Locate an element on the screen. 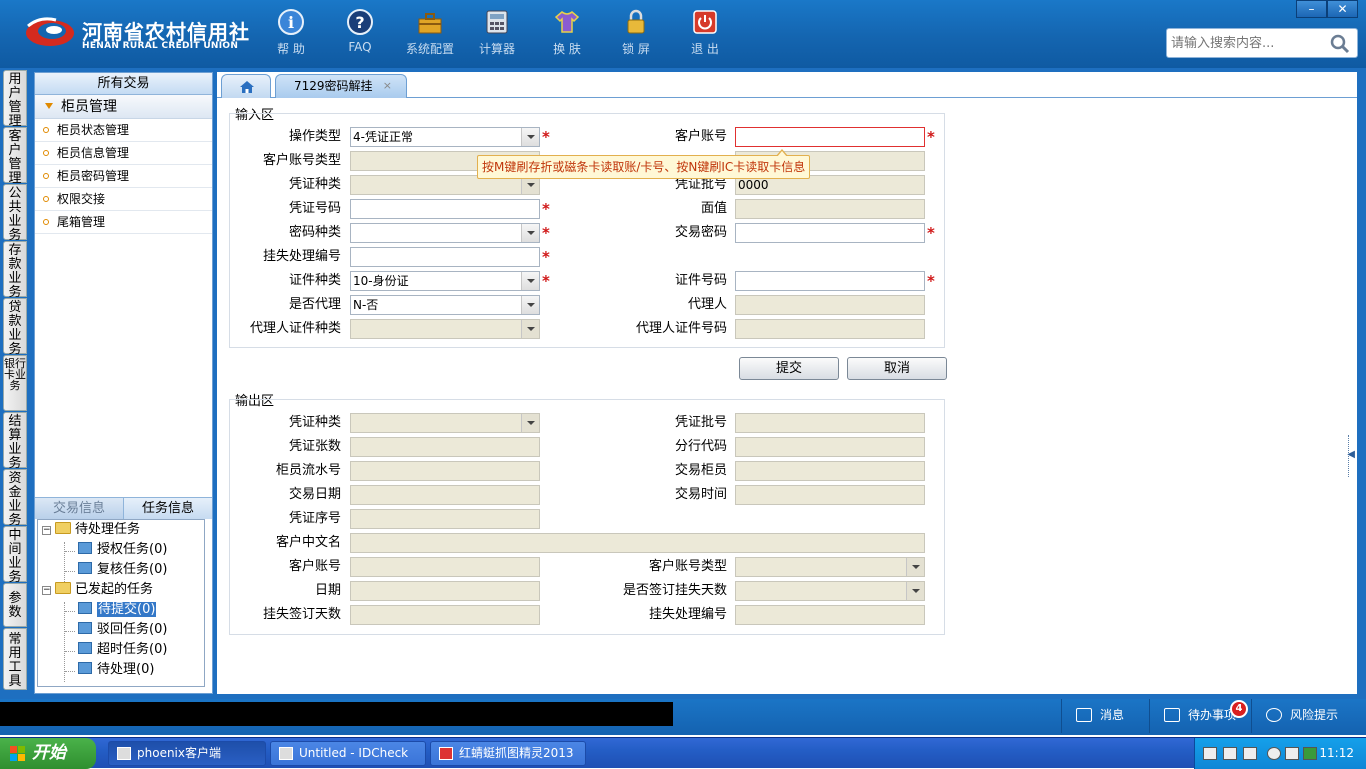 The image size is (1366, 769). chevron-left-icon: ◀ is located at coordinates (1351, 454).